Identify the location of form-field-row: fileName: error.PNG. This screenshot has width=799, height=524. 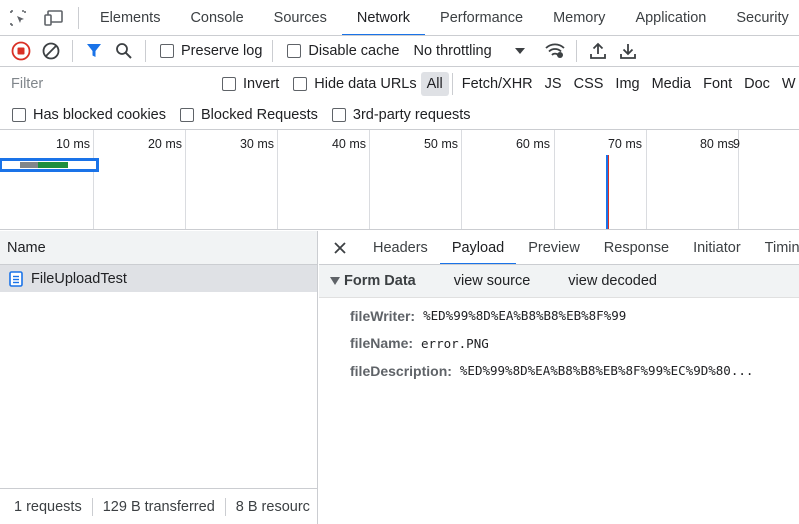
(559, 344).